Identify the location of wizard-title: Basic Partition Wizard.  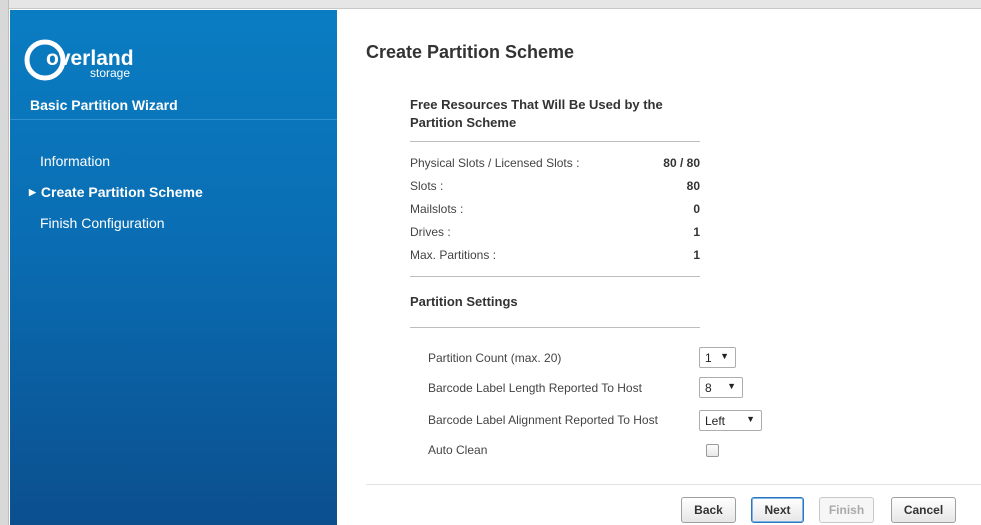
(104, 105).